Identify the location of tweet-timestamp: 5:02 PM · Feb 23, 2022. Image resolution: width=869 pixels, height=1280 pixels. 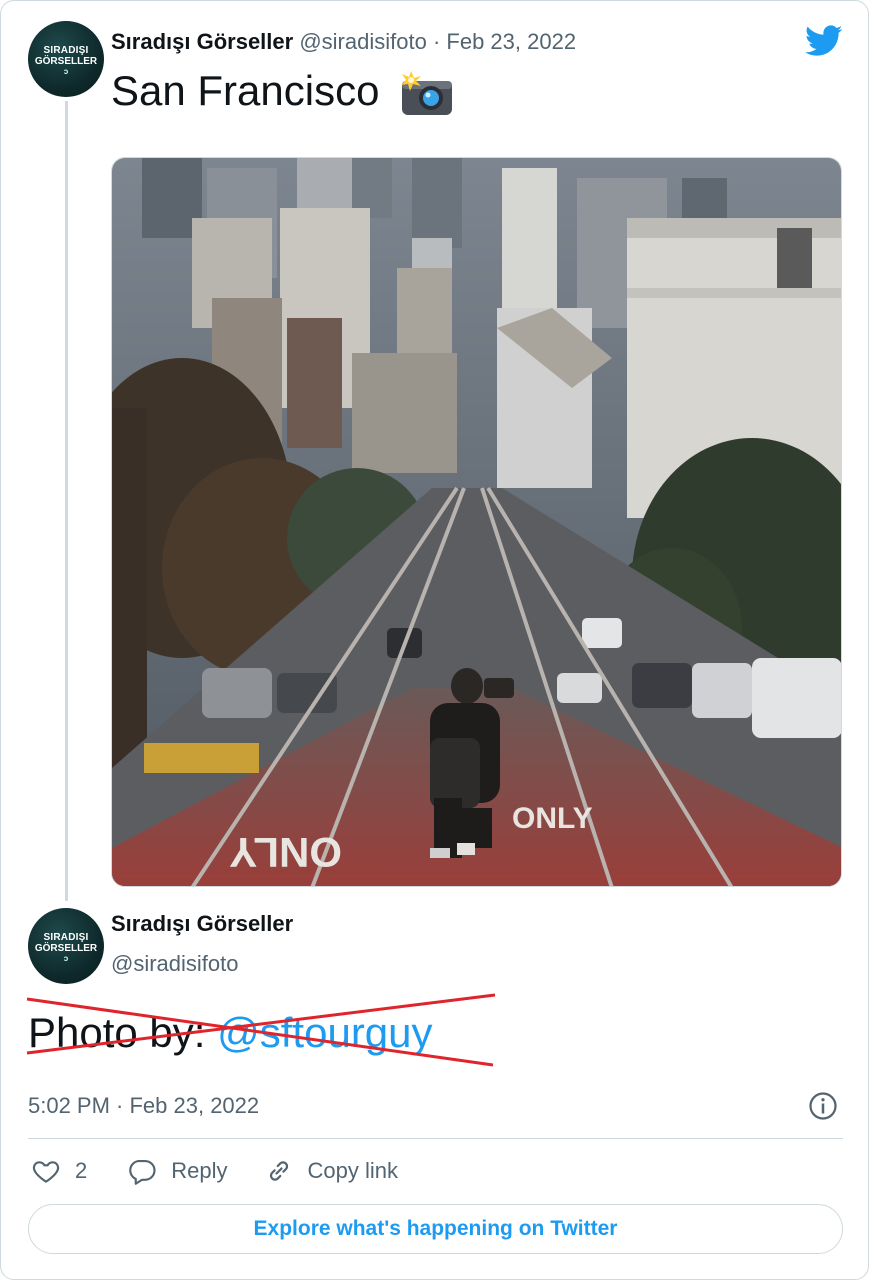
(143, 1106).